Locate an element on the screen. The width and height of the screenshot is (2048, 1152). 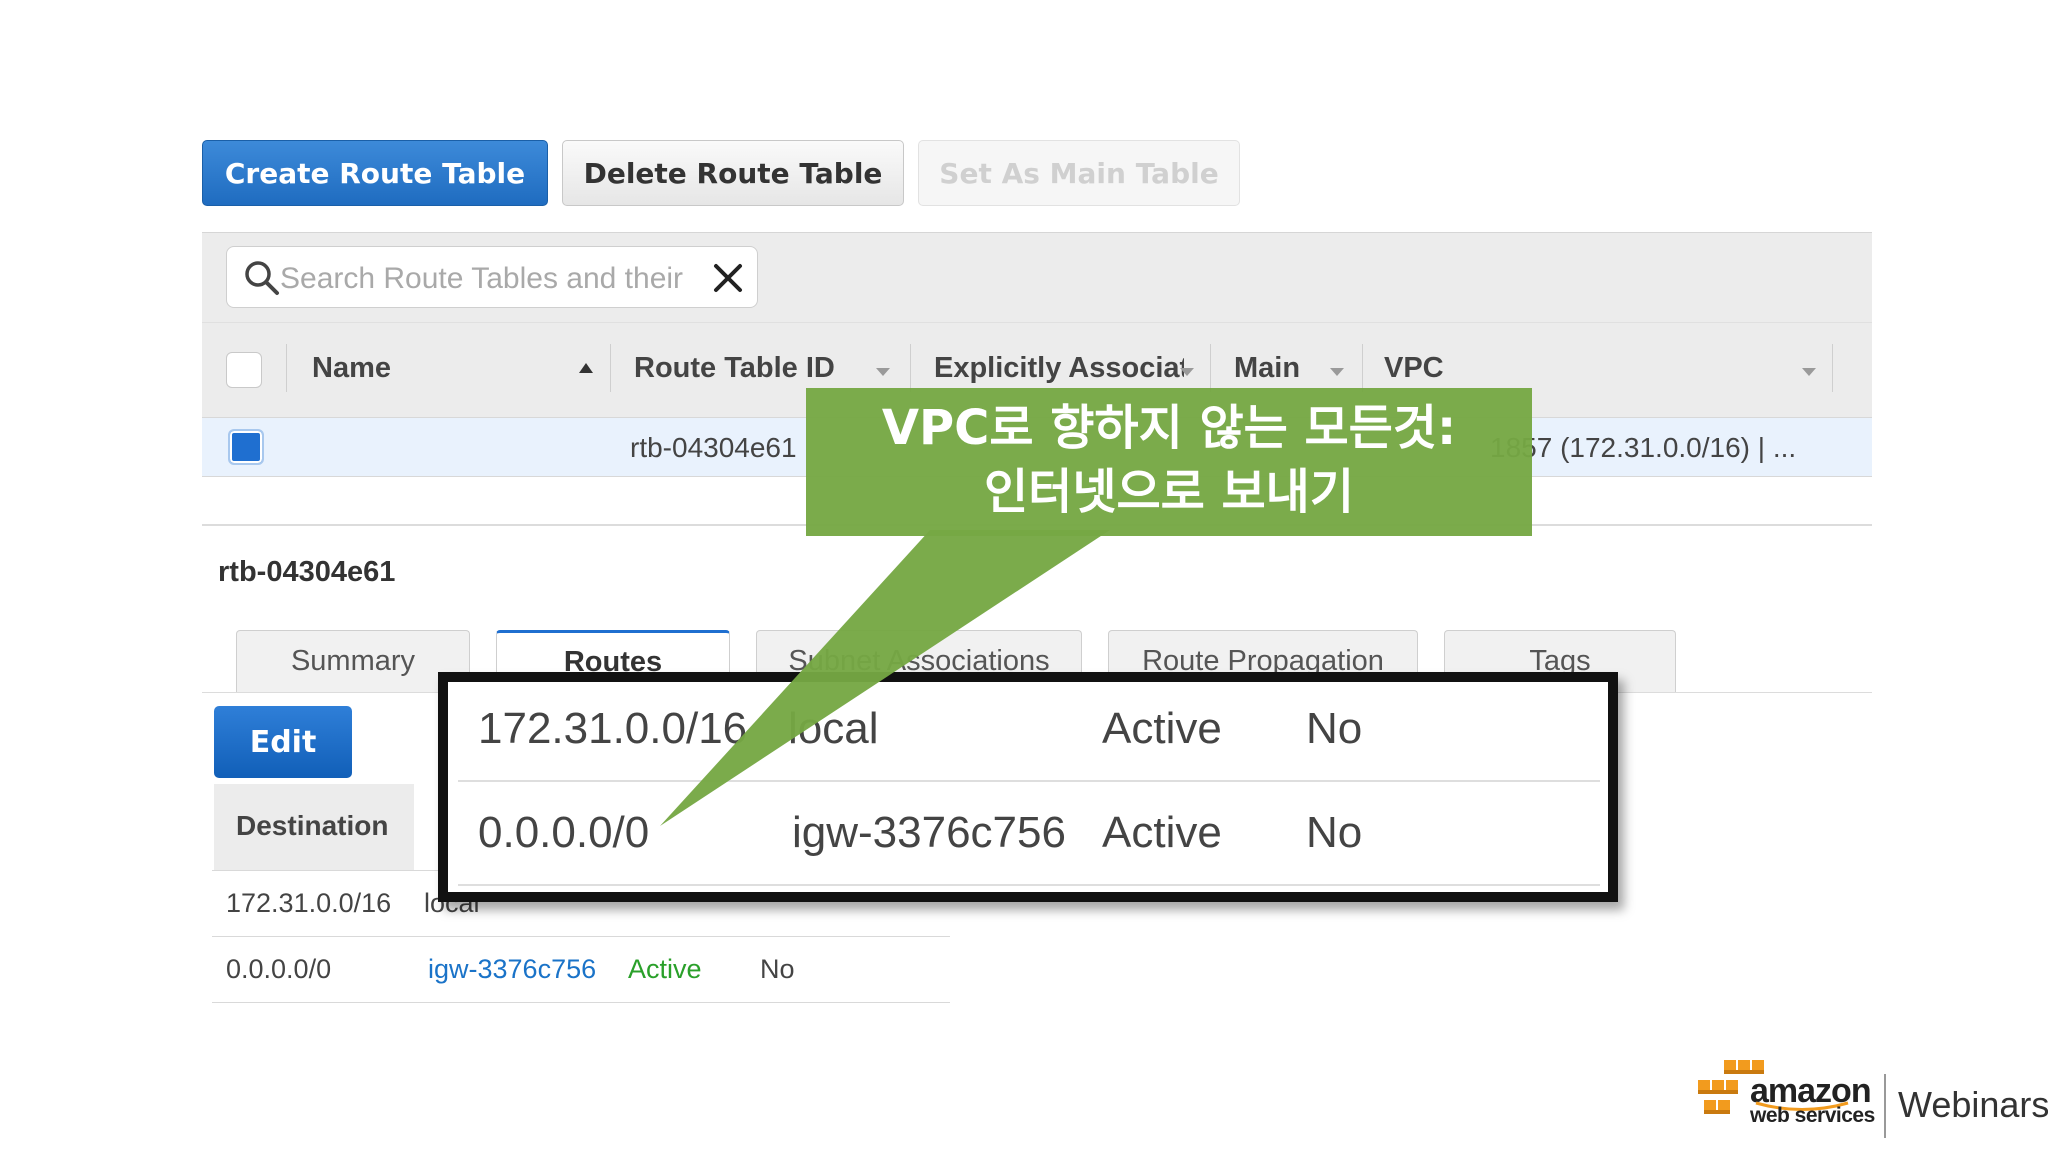
logo-webinars-text: Webinars is located at coordinates (1973, 1104).